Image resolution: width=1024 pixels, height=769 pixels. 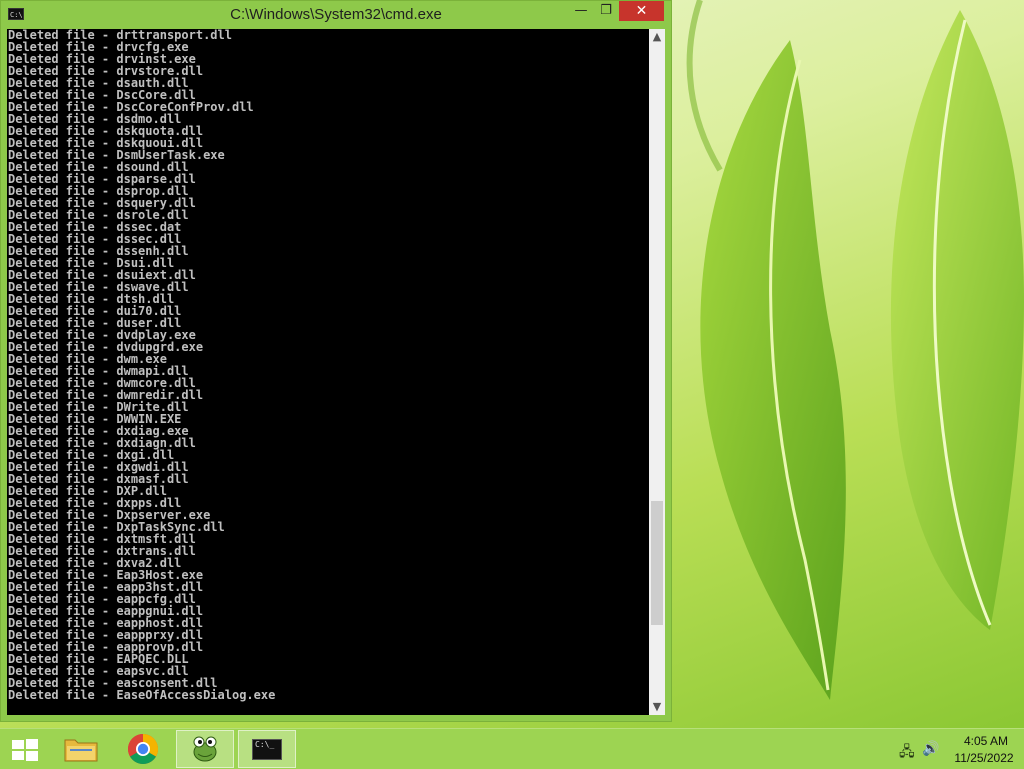 What do you see at coordinates (984, 758) in the screenshot?
I see `clock-date: 11/25/2022` at bounding box center [984, 758].